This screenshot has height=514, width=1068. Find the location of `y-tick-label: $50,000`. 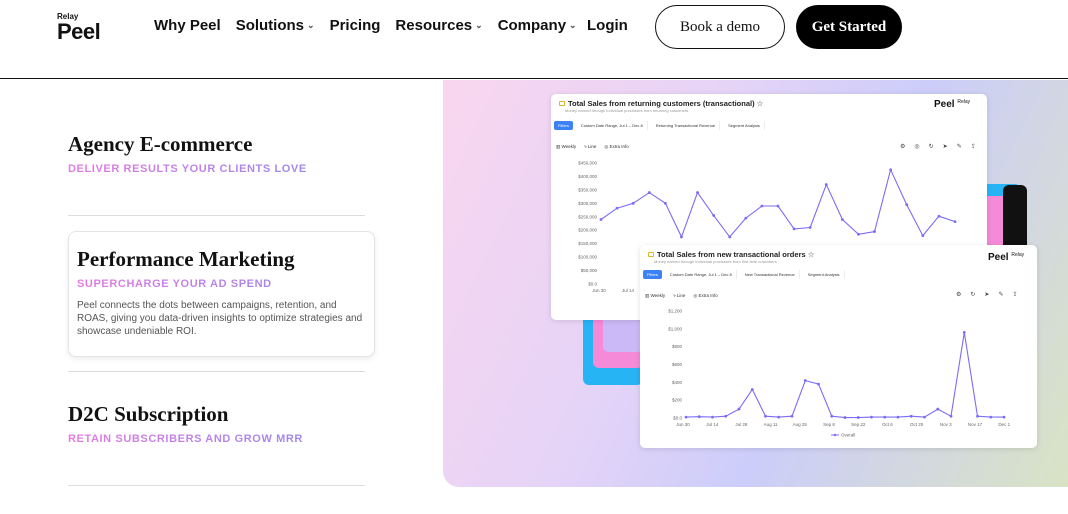

y-tick-label: $50,000 is located at coordinates (589, 270).